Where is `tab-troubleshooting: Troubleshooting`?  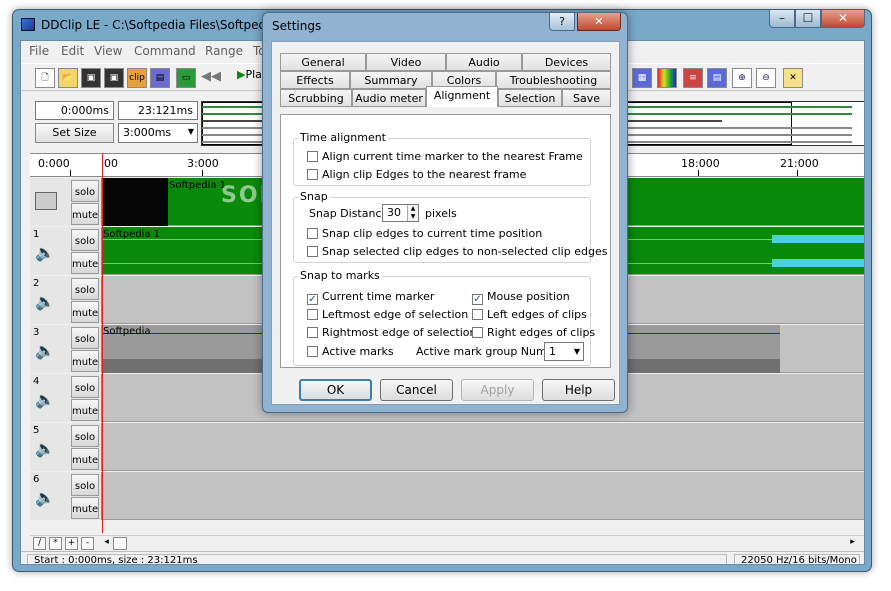 tab-troubleshooting: Troubleshooting is located at coordinates (553, 80).